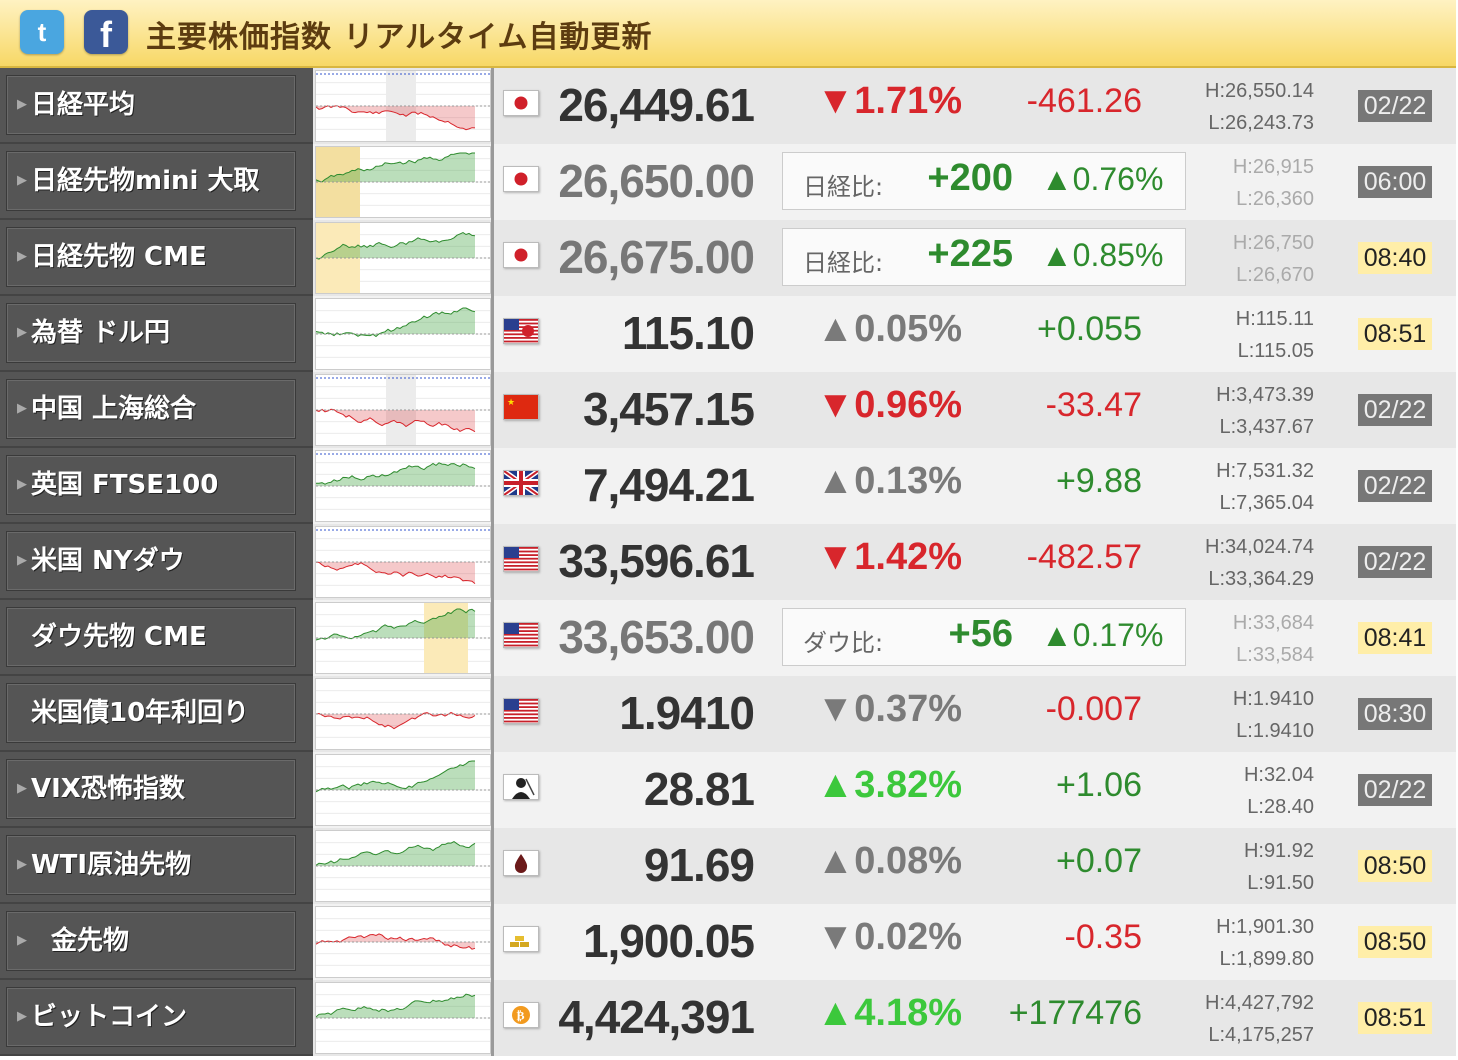 This screenshot has height=1060, width=1458. Describe the element at coordinates (1093, 709) in the screenshot. I see `change-value: -0.007` at that location.